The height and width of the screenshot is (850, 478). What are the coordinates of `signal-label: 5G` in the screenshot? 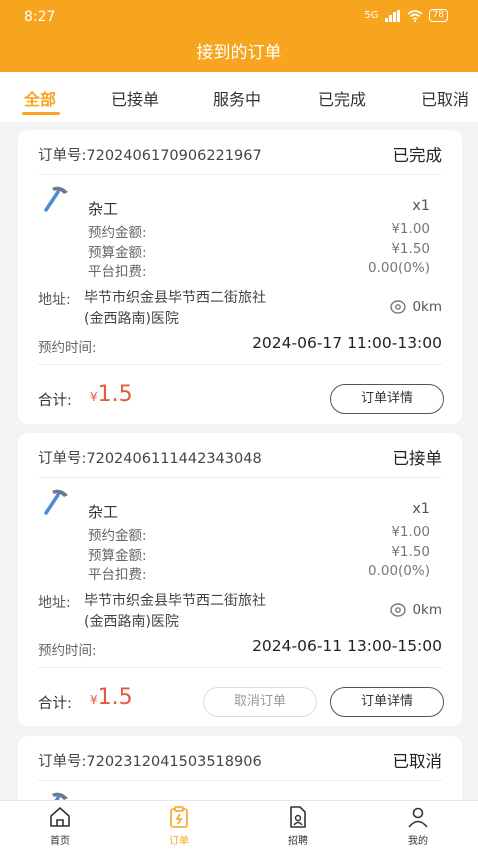 It's located at (371, 15).